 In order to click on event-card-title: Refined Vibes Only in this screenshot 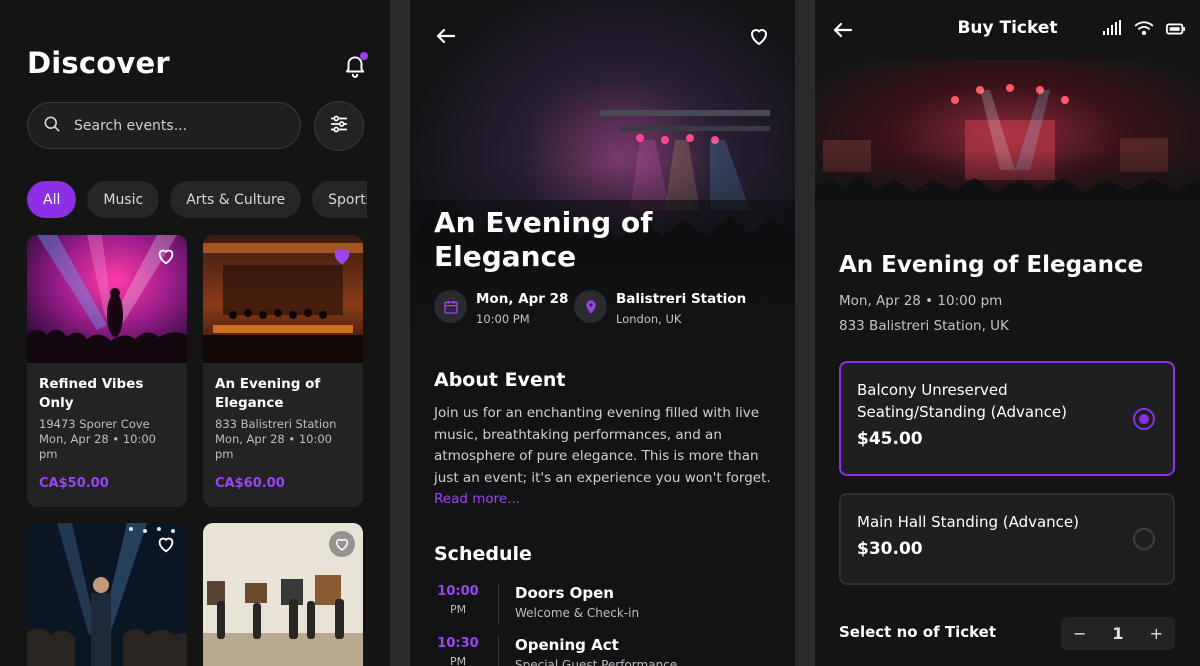, I will do `click(91, 393)`.